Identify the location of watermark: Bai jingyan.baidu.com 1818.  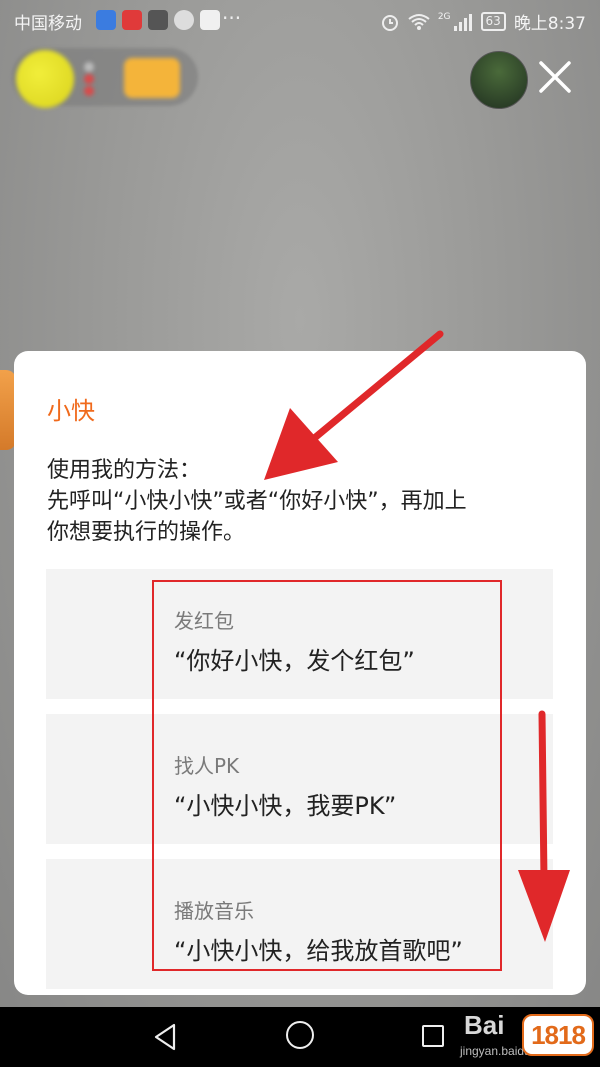
(529, 1033).